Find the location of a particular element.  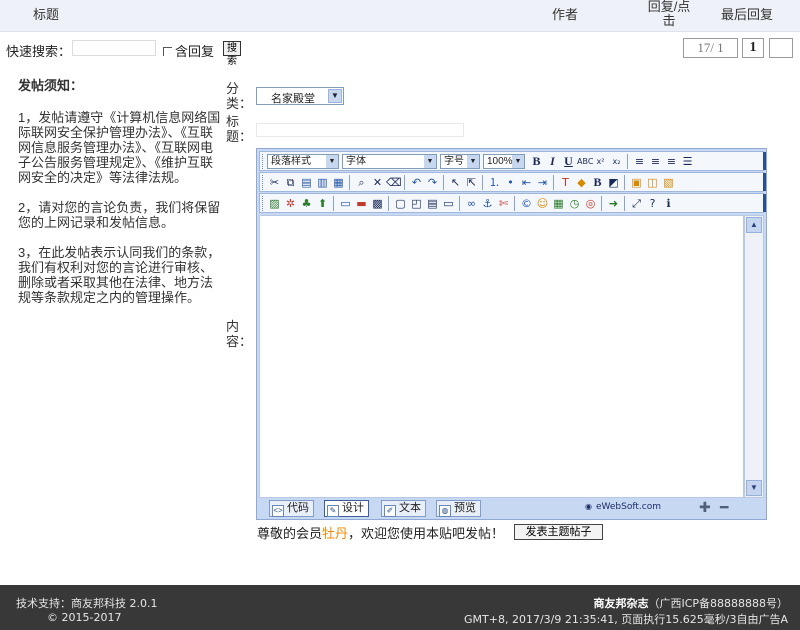

align-justify-icon: ☰ is located at coordinates (687, 161).